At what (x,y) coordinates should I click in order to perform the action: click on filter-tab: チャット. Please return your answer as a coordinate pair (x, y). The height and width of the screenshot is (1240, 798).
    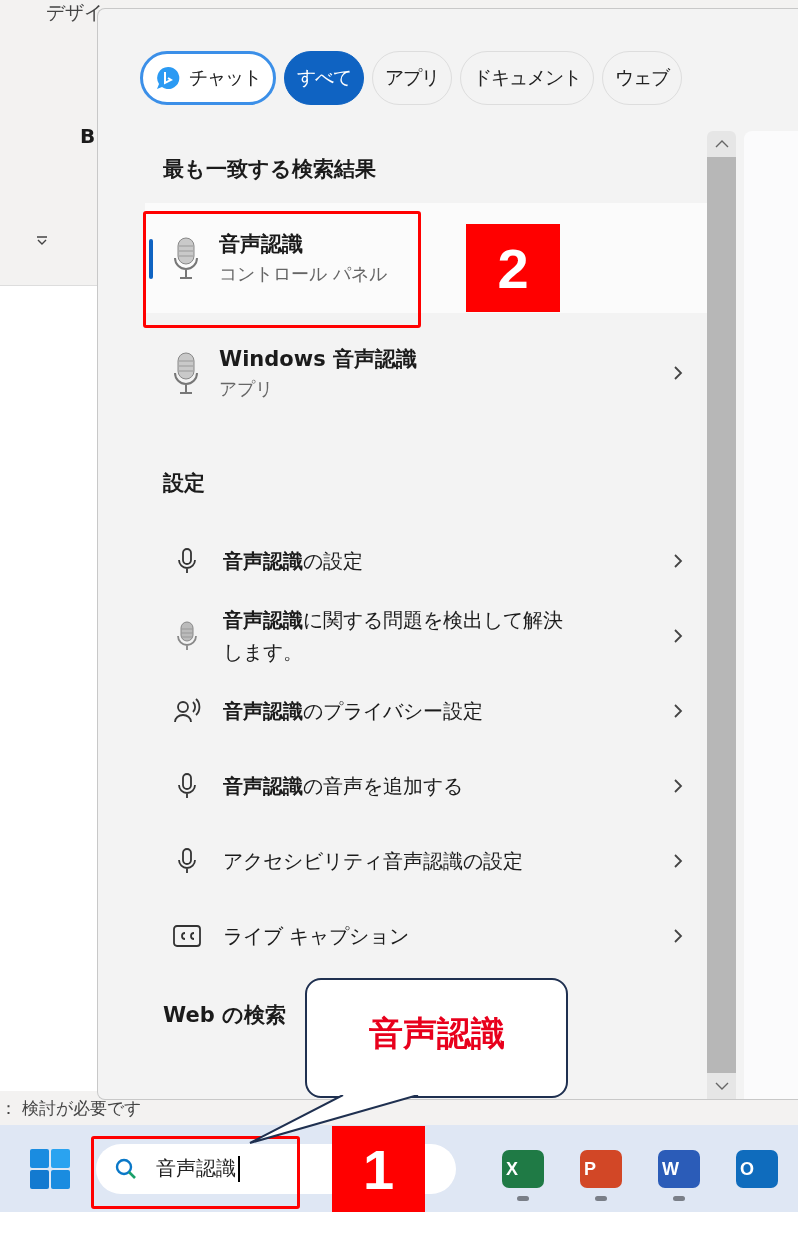
    Looking at the image, I should click on (208, 78).